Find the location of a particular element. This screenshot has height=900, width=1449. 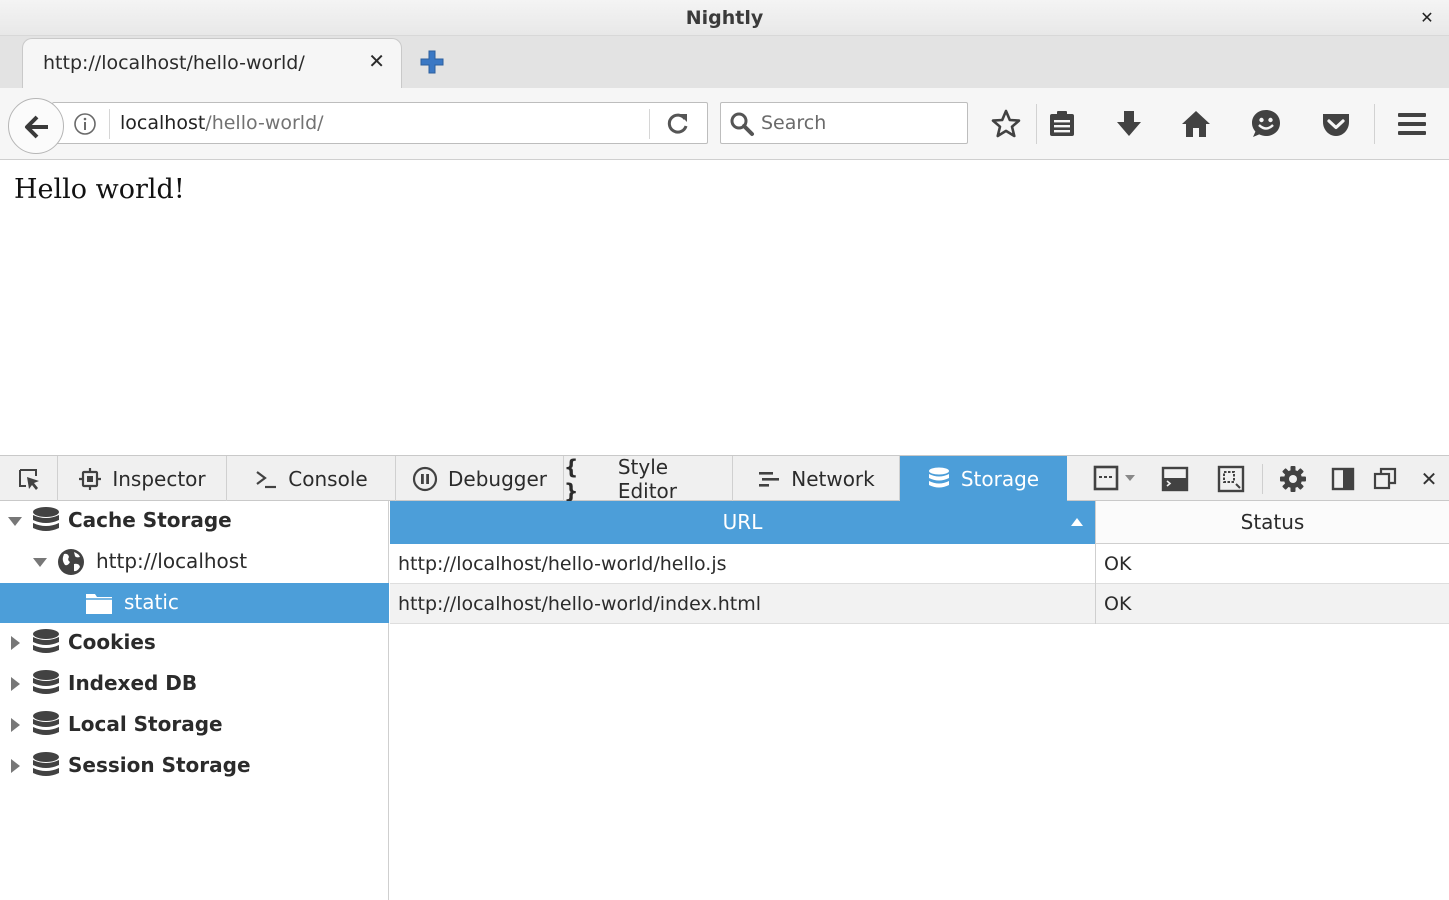

tab-strip: http://localhost/hello-world/ ✕ is located at coordinates (724, 62).